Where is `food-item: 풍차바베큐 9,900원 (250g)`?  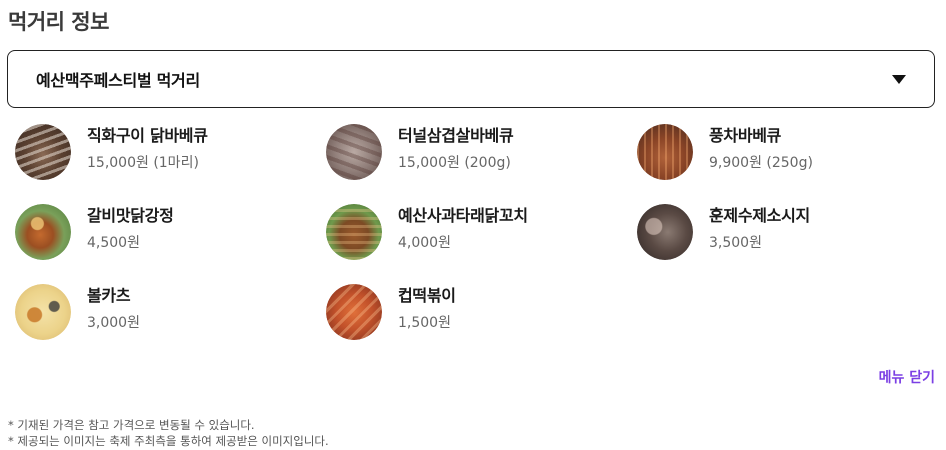
food-item: 풍차바베큐 9,900원 (250g) is located at coordinates (786, 164).